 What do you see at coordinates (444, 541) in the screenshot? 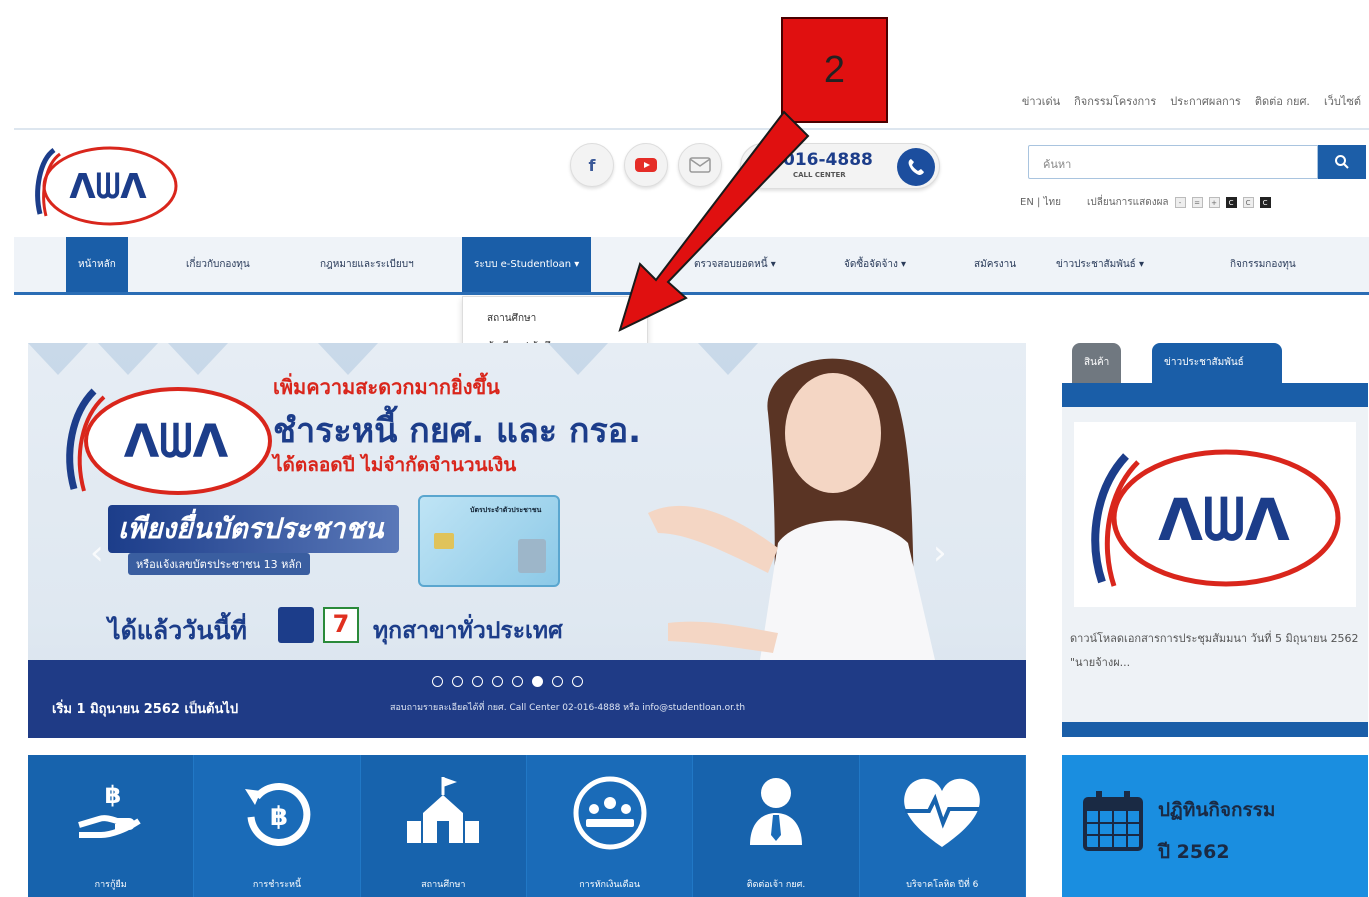
I see `chip-icon` at bounding box center [444, 541].